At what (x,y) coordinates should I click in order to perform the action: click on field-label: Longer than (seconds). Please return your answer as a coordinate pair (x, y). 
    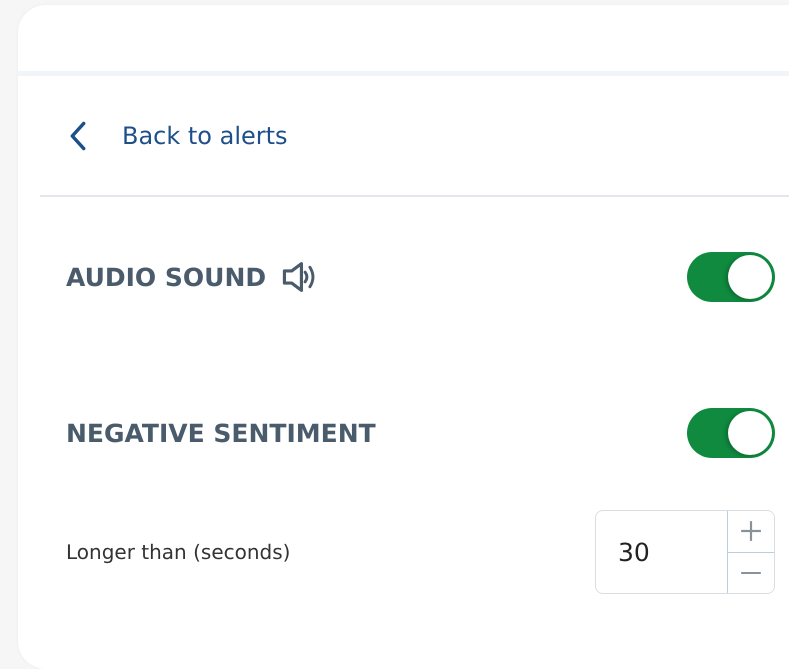
    Looking at the image, I should click on (178, 552).